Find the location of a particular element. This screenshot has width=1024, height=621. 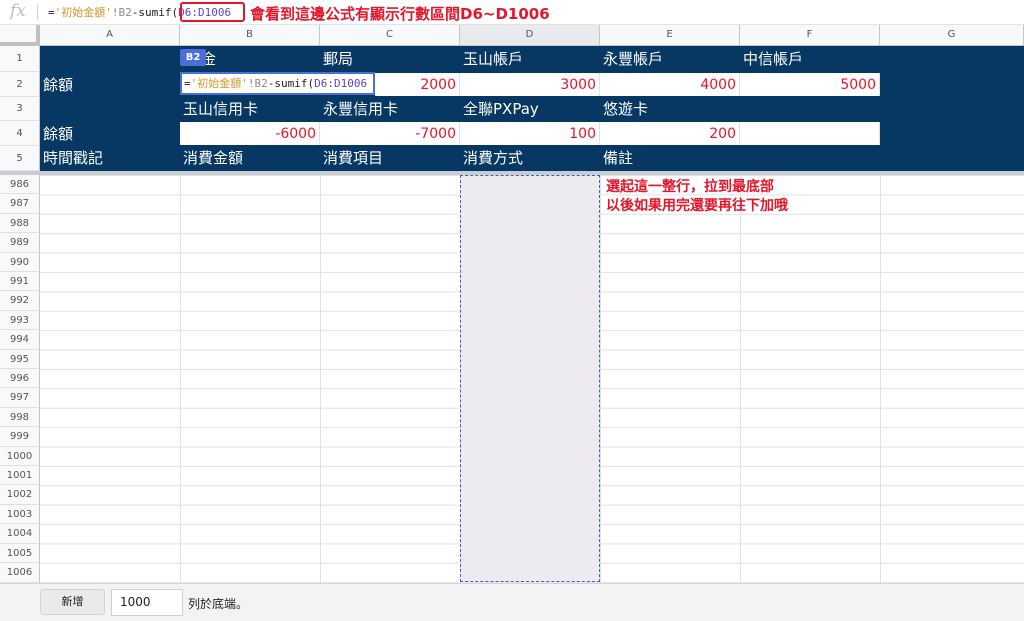

formula-eq: = is located at coordinates (51, 12).